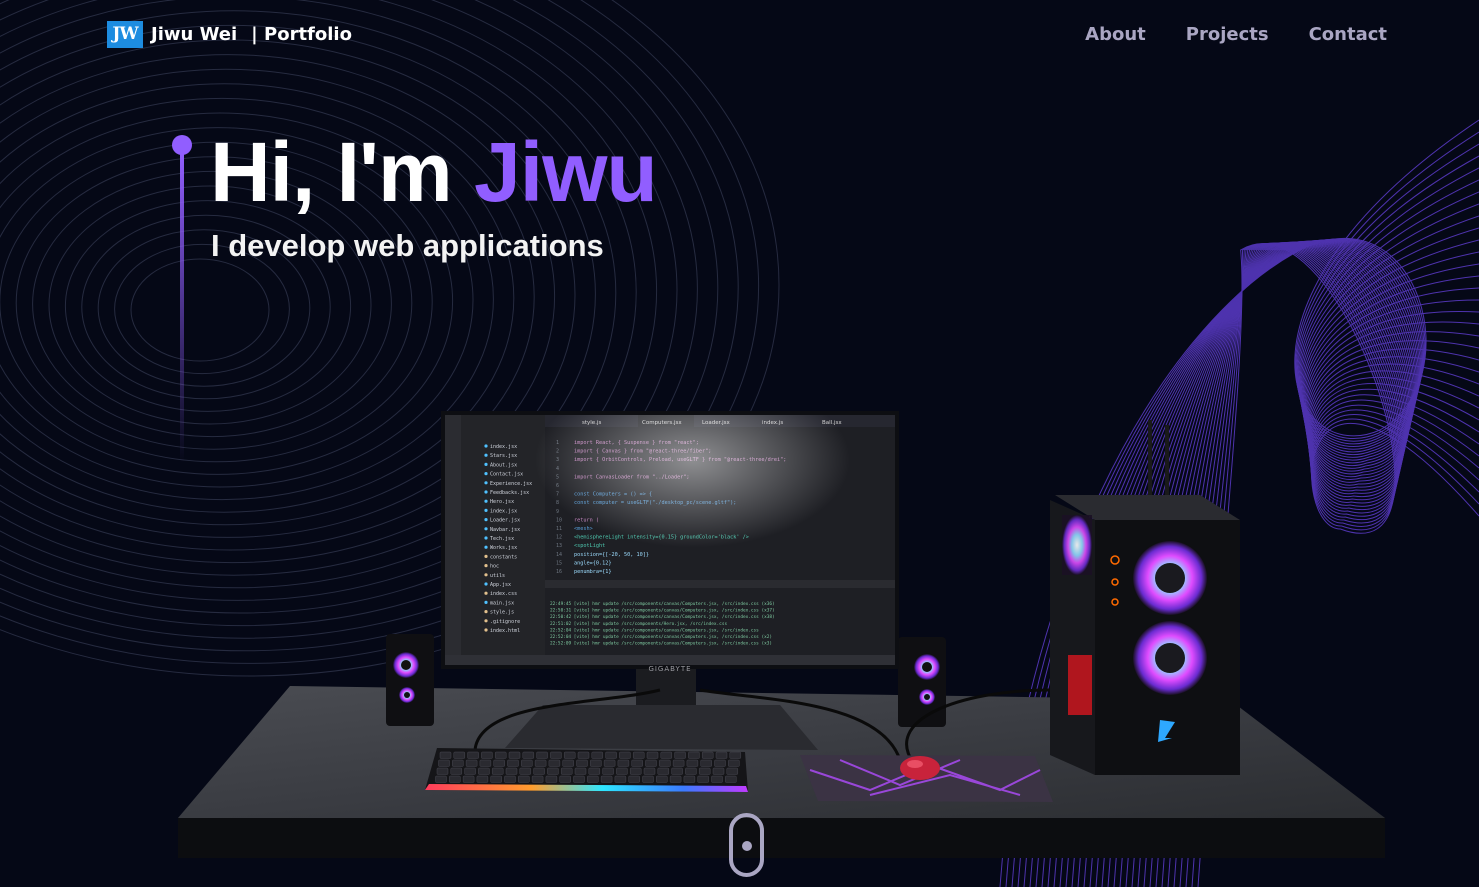  I want to click on brand-home-link: JW Jiwu Wei | Portfolio, so click(229, 34).